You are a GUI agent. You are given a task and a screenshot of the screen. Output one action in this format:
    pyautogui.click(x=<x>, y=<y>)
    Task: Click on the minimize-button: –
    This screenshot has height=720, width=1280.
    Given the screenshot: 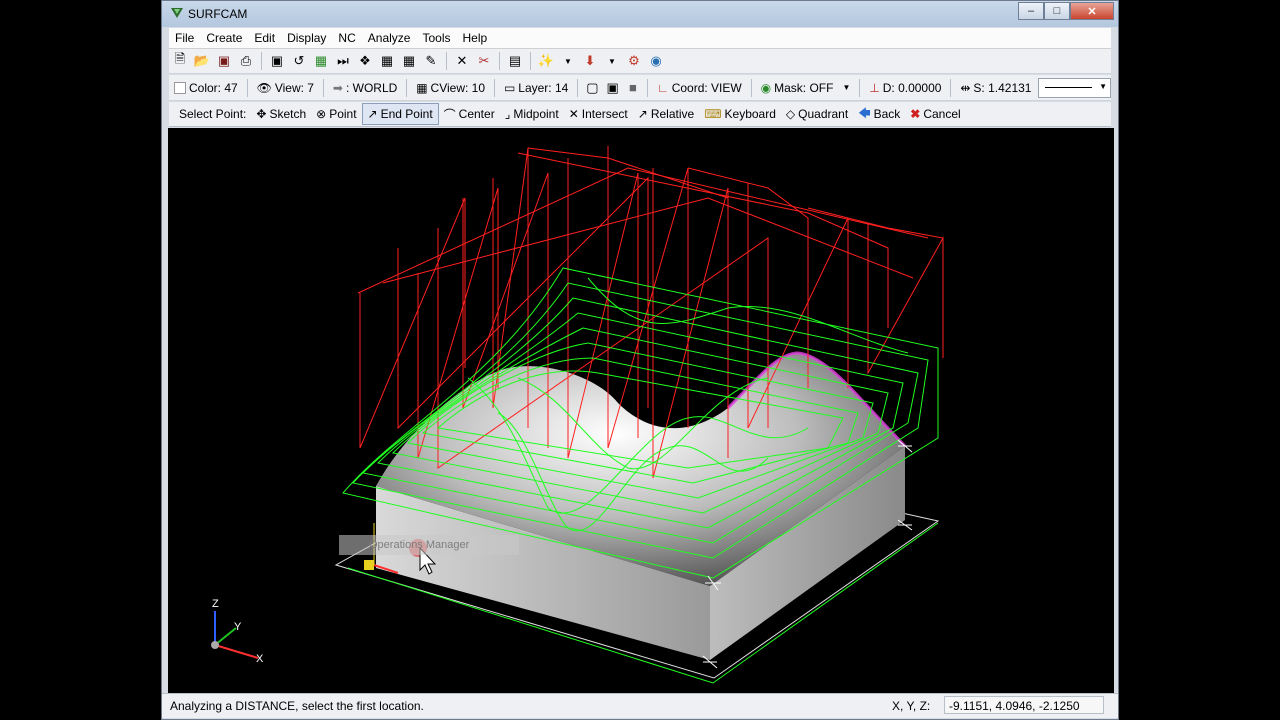 What is the action you would take?
    pyautogui.click(x=1031, y=11)
    